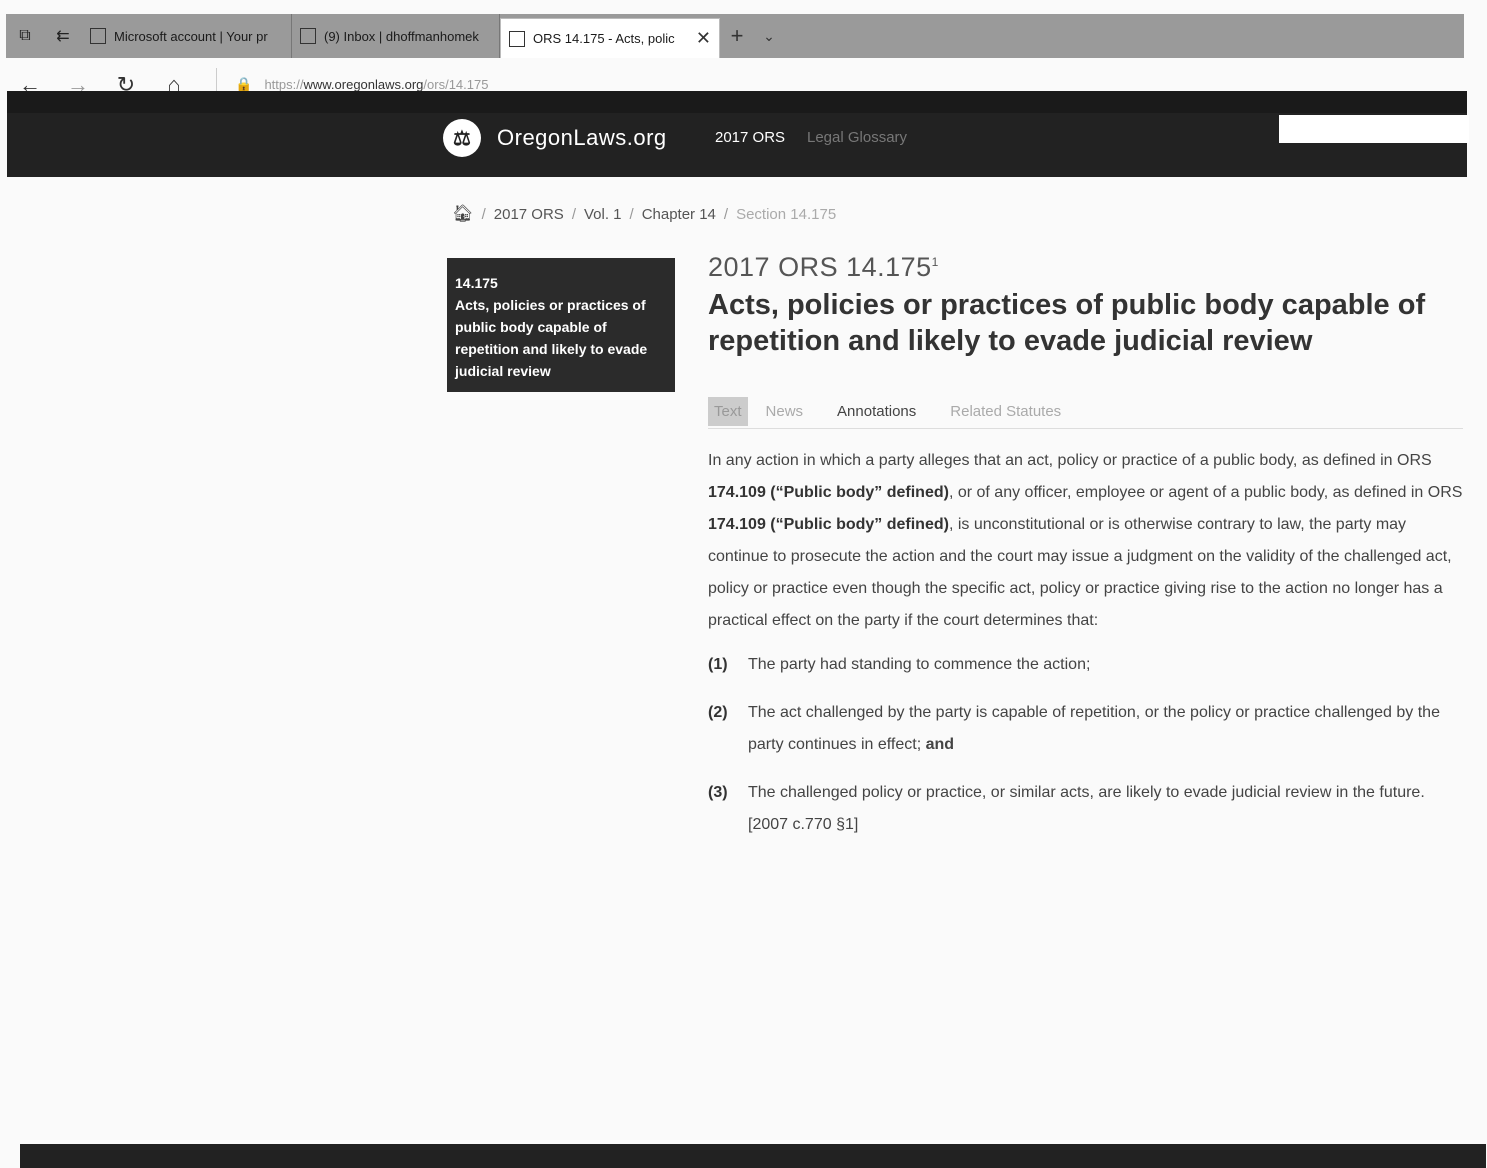 This screenshot has height=1168, width=1487. Describe the element at coordinates (935, 262) in the screenshot. I see `footnote-mark: 1` at that location.